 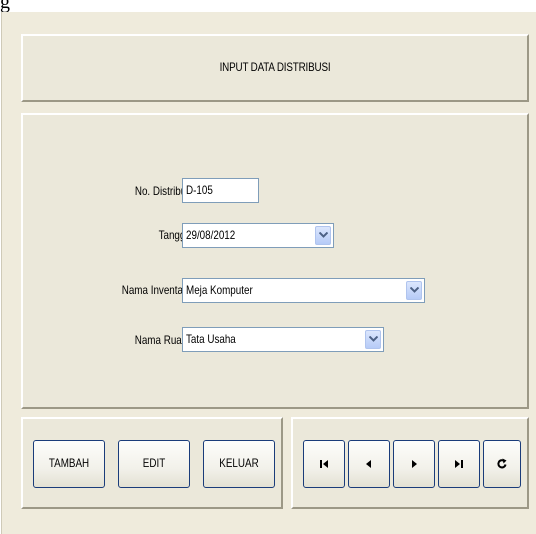 I want to click on no-distribusi-value: D-105, so click(x=199, y=190).